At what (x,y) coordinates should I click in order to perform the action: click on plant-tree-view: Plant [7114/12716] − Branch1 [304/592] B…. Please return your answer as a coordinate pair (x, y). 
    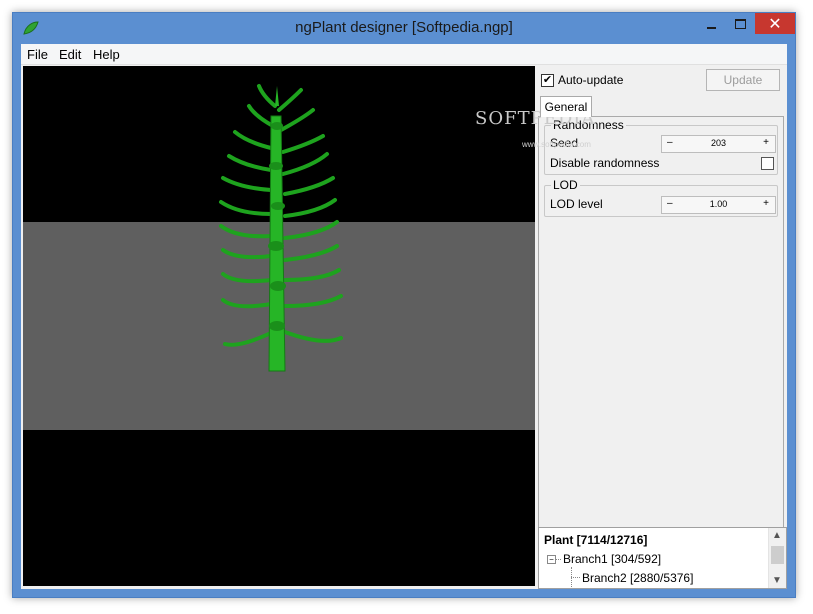
    Looking at the image, I should click on (662, 558).